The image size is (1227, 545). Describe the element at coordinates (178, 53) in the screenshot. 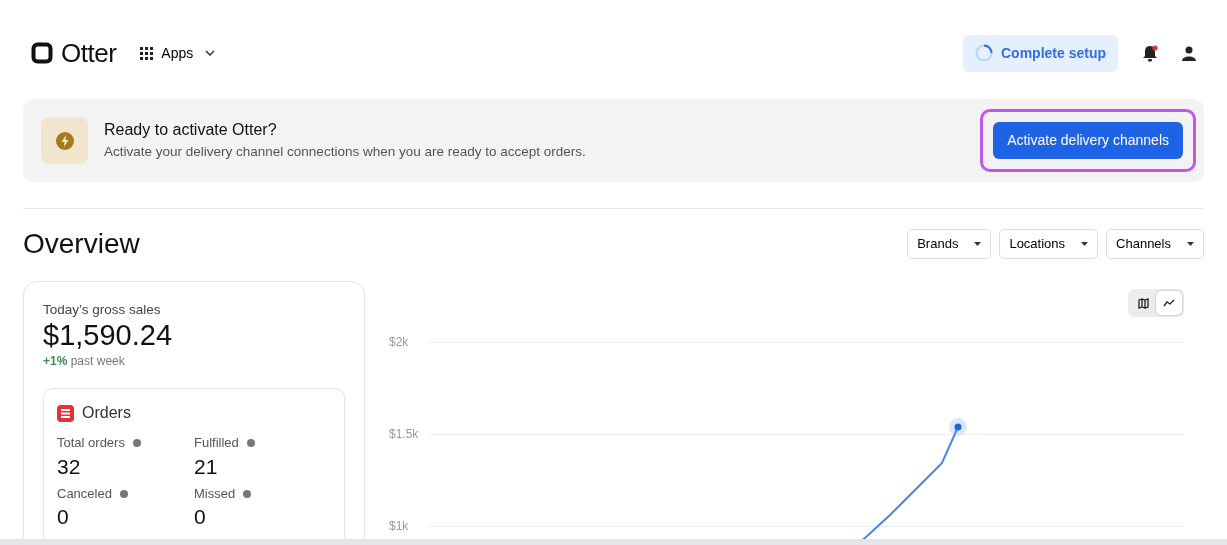

I see `apps-menu: Apps` at that location.